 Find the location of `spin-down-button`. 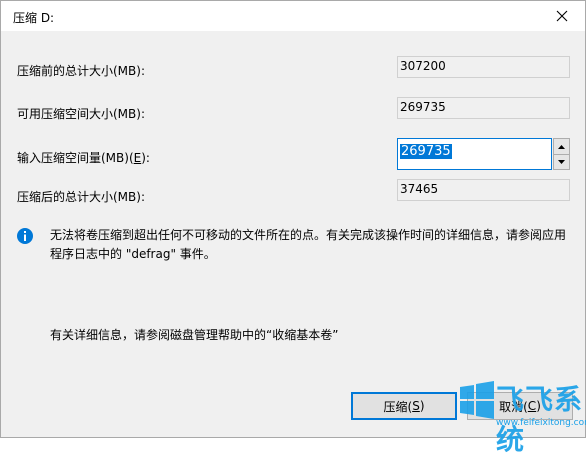

spin-down-button is located at coordinates (561, 161).